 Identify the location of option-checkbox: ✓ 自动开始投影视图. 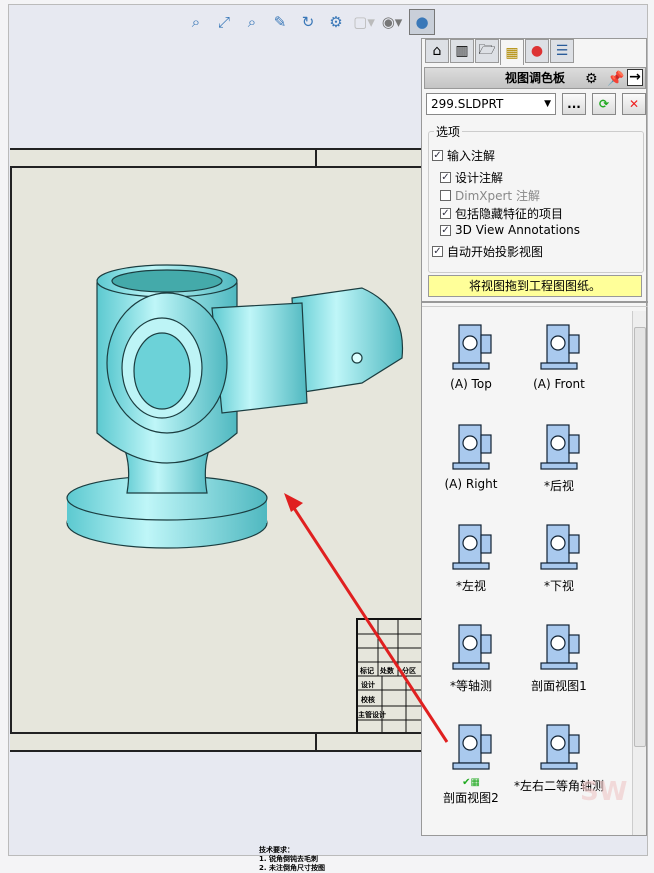
(487, 251).